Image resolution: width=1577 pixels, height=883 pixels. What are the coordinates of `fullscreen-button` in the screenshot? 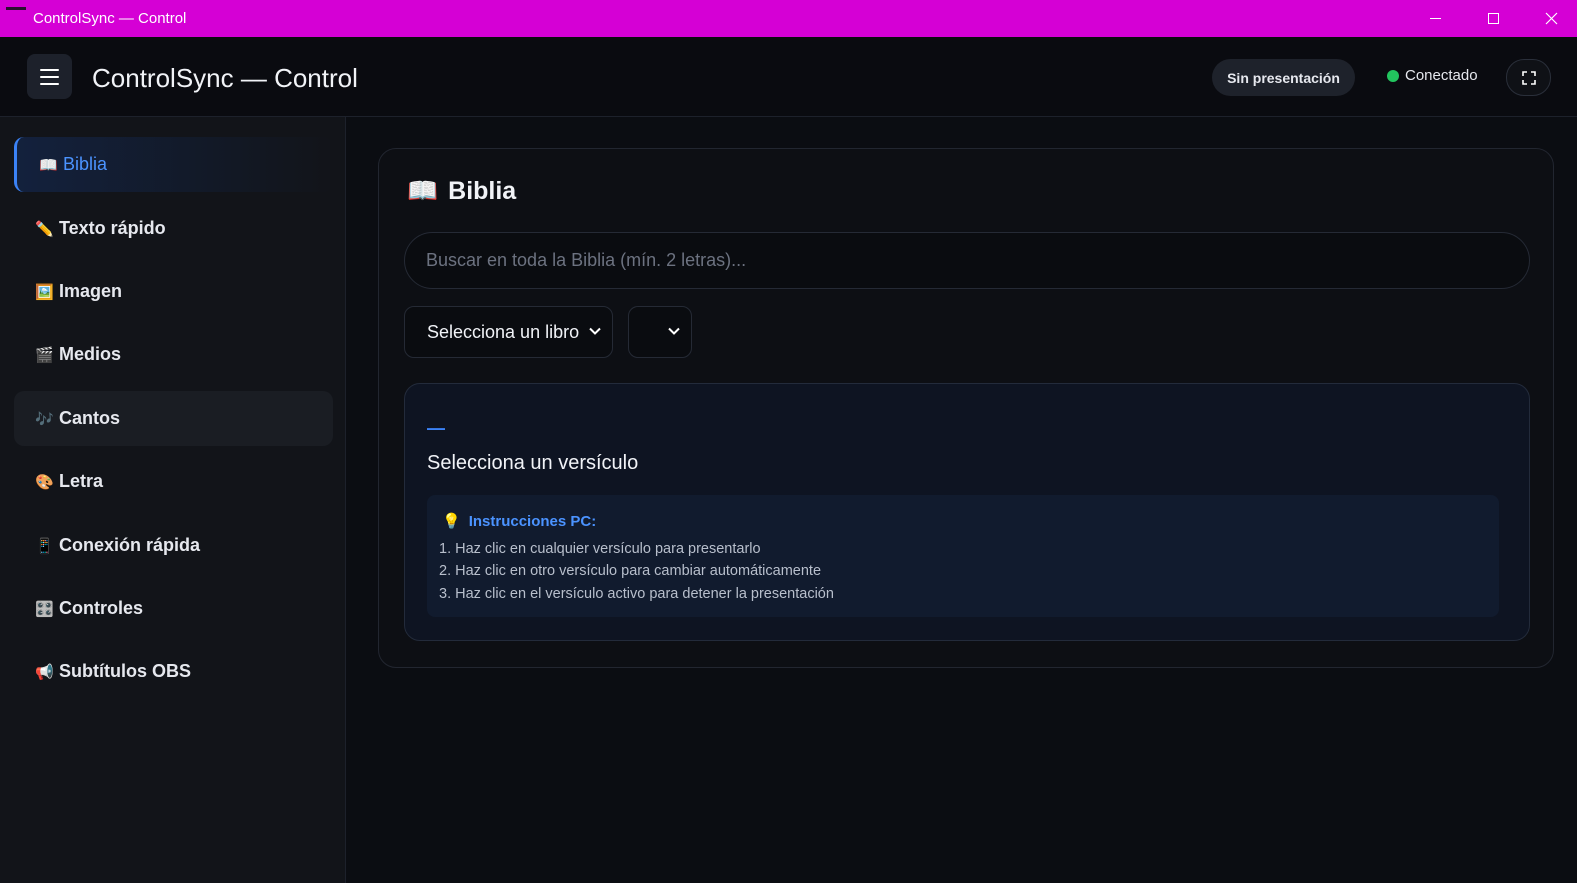 It's located at (1528, 77).